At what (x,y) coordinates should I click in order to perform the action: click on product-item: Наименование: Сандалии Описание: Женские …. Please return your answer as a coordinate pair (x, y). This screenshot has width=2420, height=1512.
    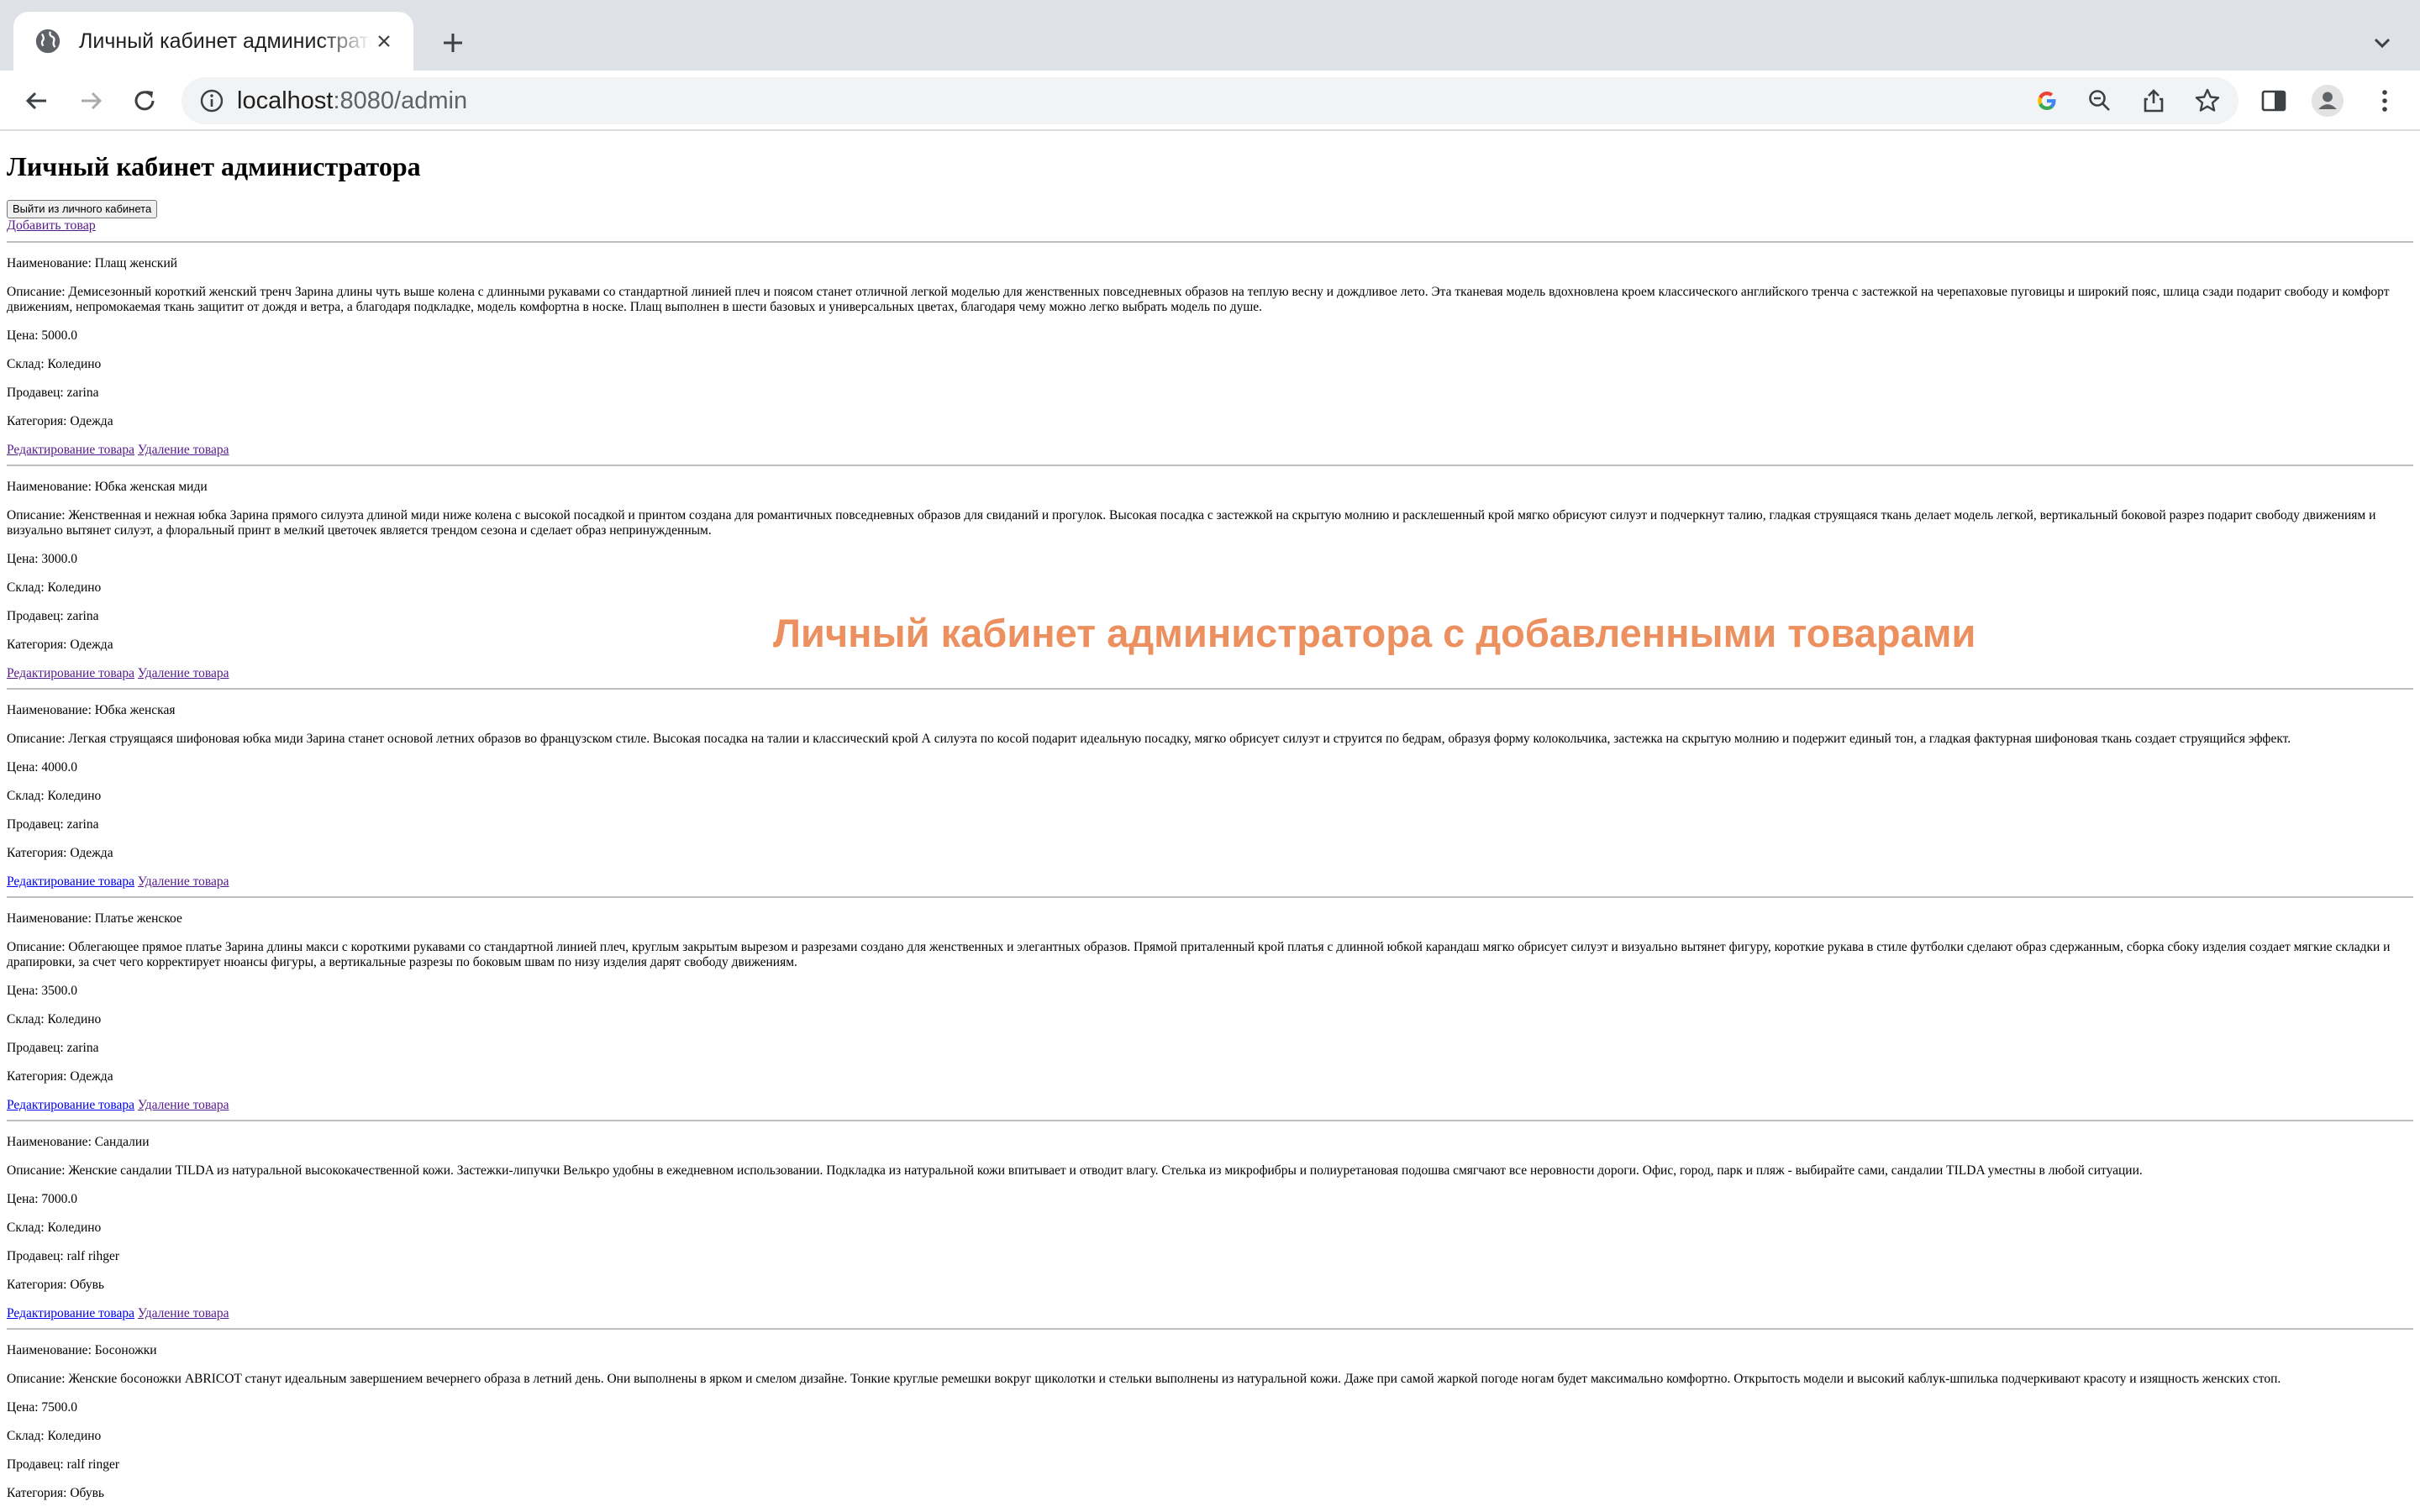
    Looking at the image, I should click on (1210, 1228).